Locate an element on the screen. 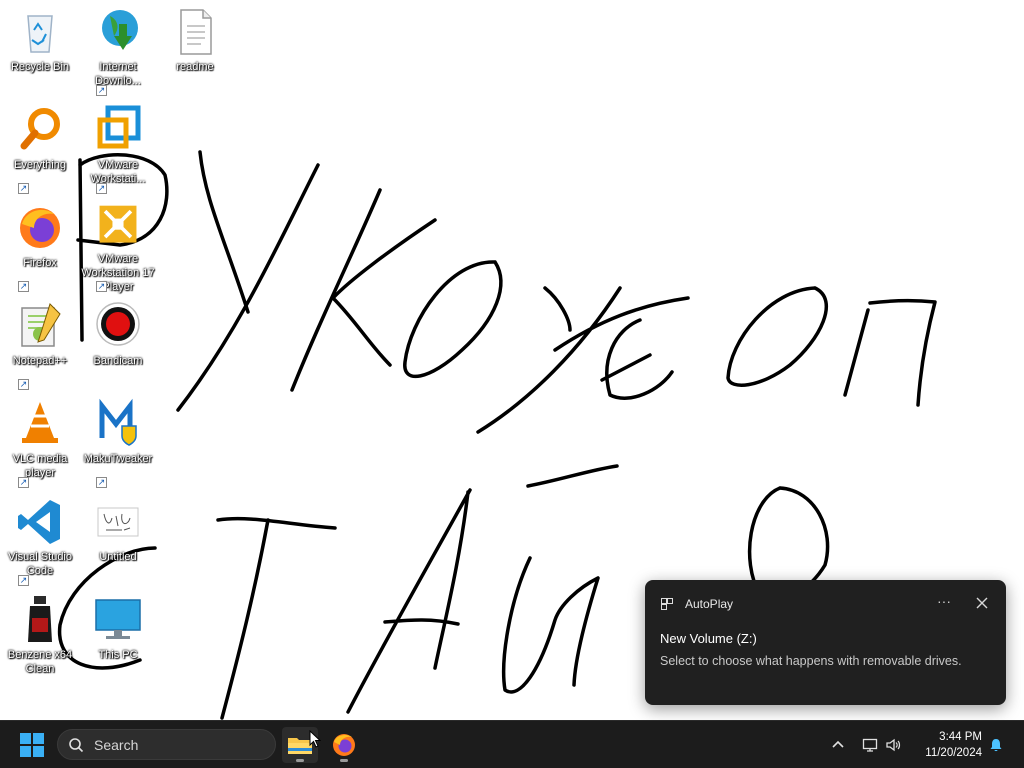 The width and height of the screenshot is (1024, 768). desktop-icon-readme: readme is located at coordinates (195, 52).